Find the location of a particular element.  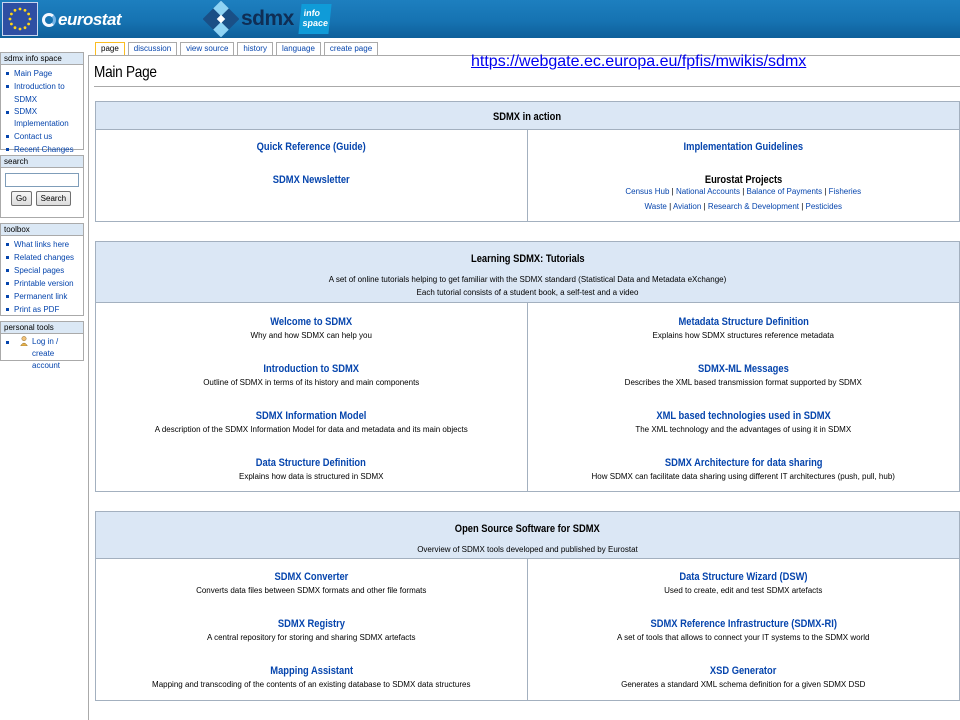

xml-technologies-link: XML based technologies used in SDMX is located at coordinates (743, 416).